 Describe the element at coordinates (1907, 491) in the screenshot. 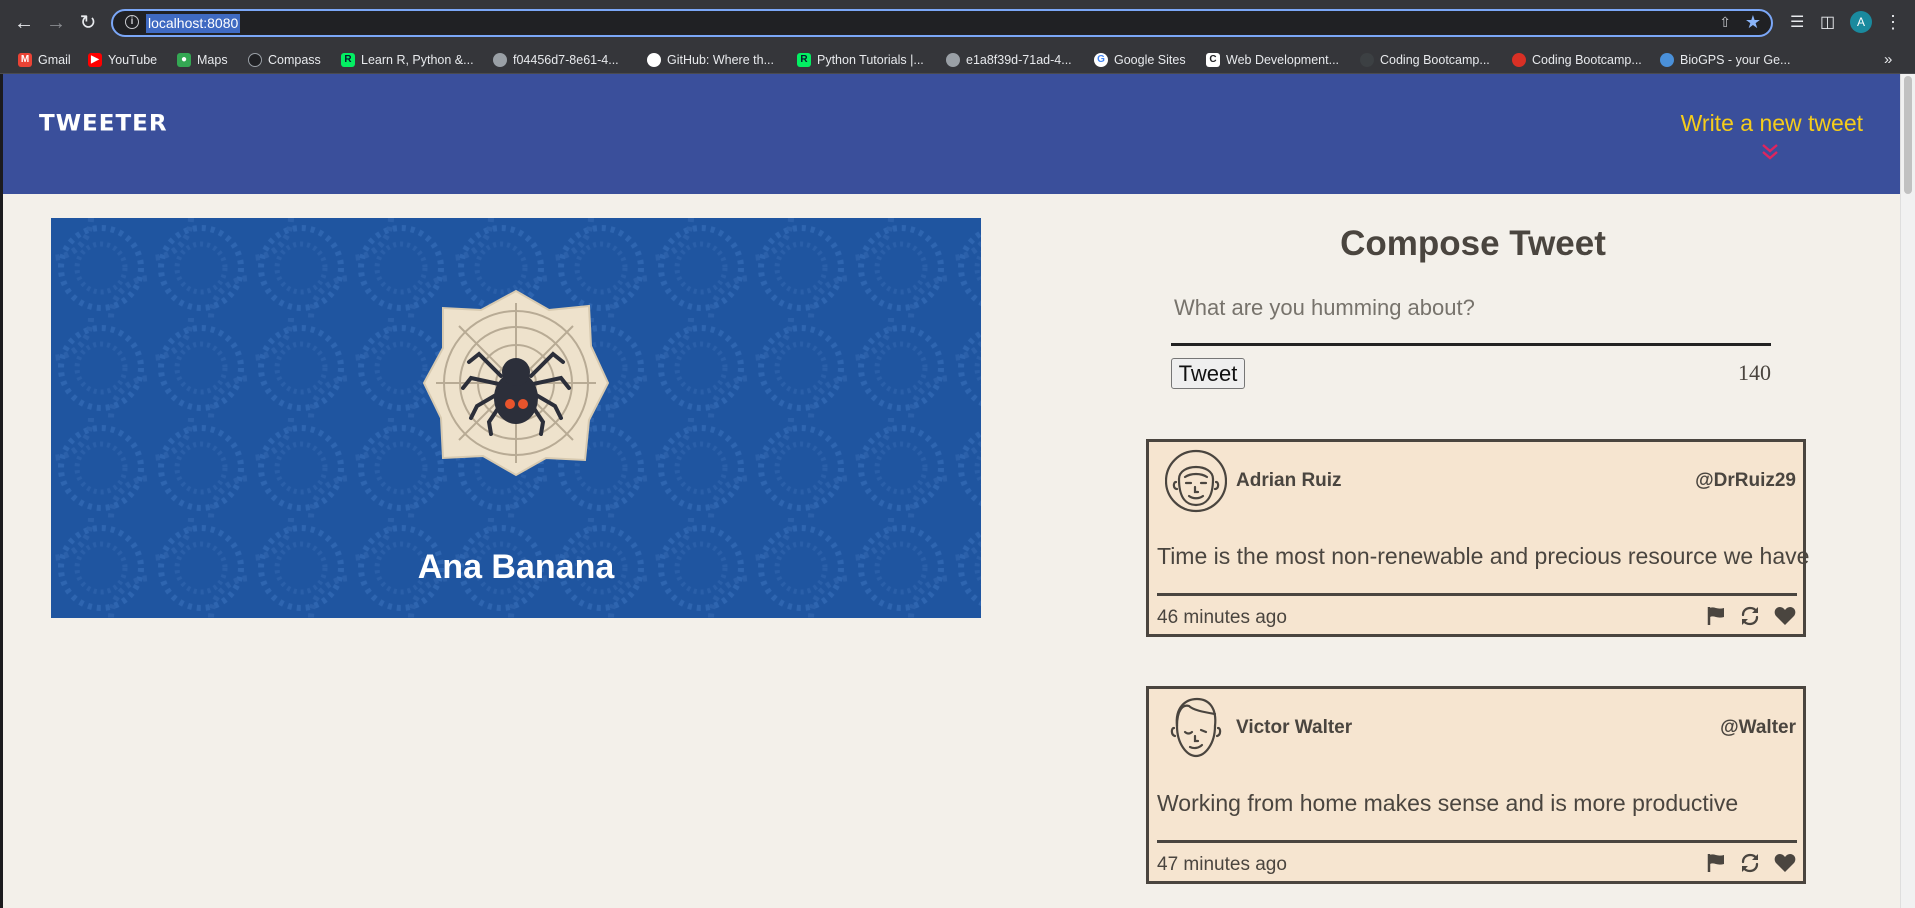

I see `page-scrollbar` at that location.